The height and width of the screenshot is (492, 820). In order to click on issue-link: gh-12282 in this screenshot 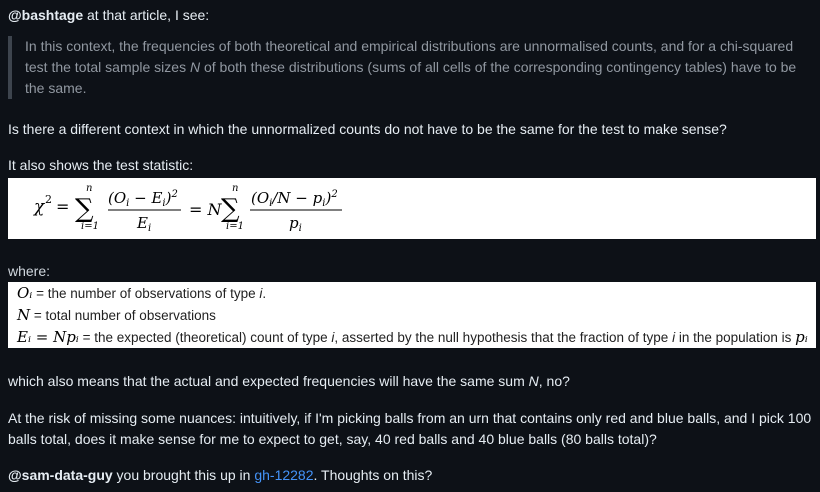, I will do `click(283, 475)`.